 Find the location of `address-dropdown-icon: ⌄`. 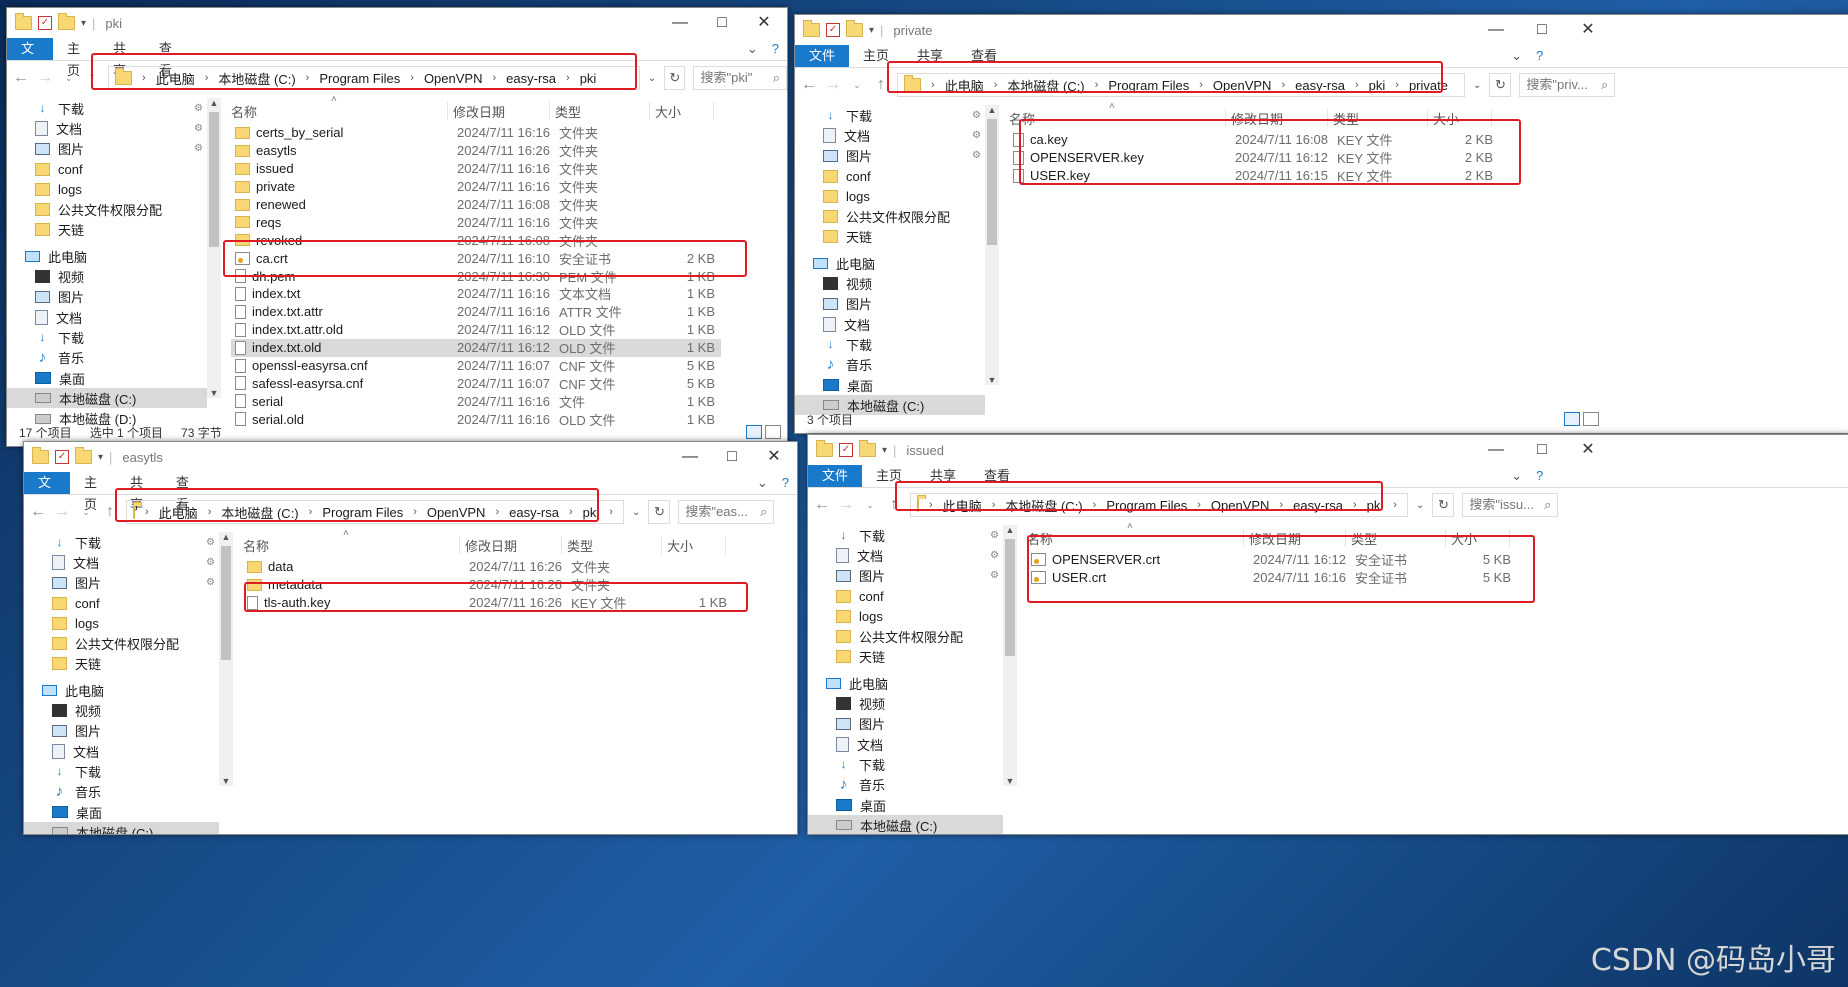

address-dropdown-icon: ⌄ is located at coordinates (636, 512).